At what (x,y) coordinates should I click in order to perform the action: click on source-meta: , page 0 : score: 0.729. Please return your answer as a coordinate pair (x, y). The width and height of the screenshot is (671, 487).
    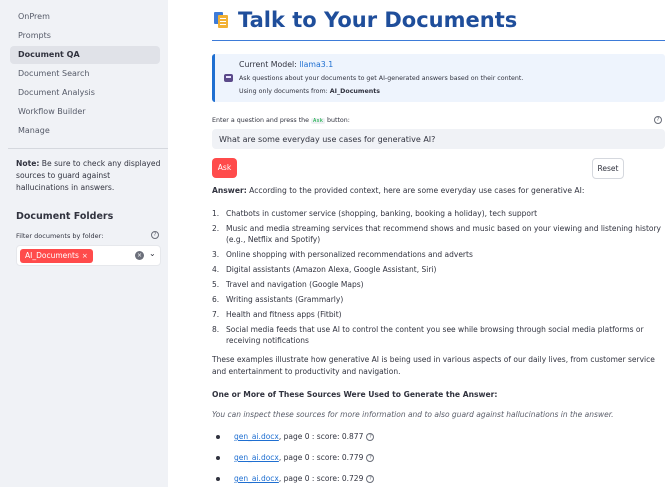
    Looking at the image, I should click on (321, 478).